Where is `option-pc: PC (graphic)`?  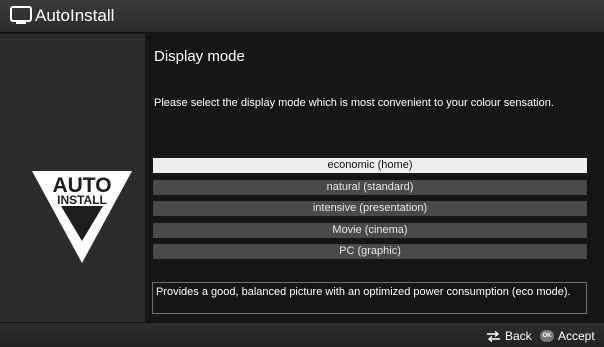 option-pc: PC (graphic) is located at coordinates (370, 251).